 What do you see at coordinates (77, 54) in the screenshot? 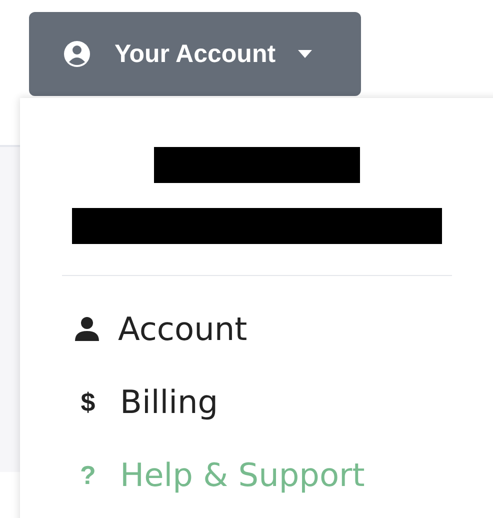
I see `user-circle-icon` at bounding box center [77, 54].